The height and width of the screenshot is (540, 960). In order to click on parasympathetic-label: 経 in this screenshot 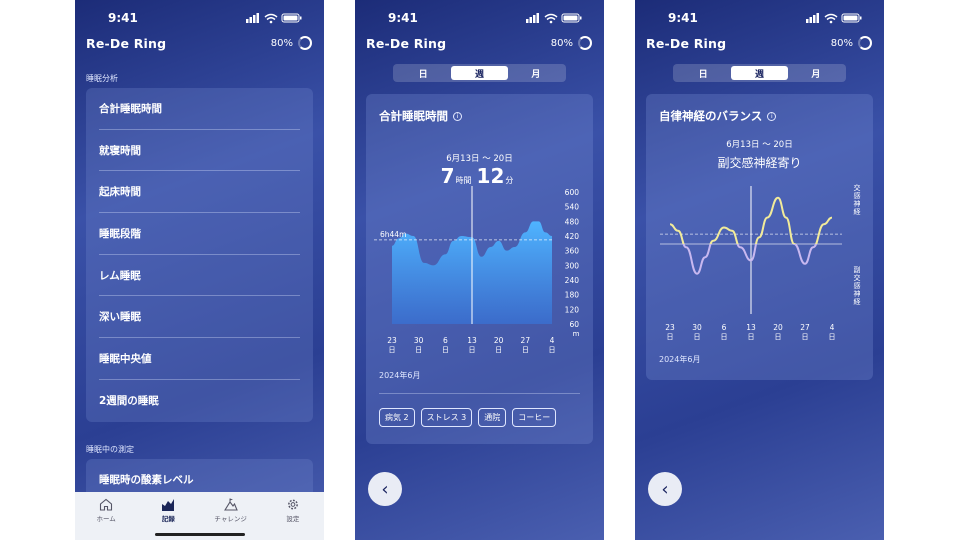, I will do `click(857, 301)`.